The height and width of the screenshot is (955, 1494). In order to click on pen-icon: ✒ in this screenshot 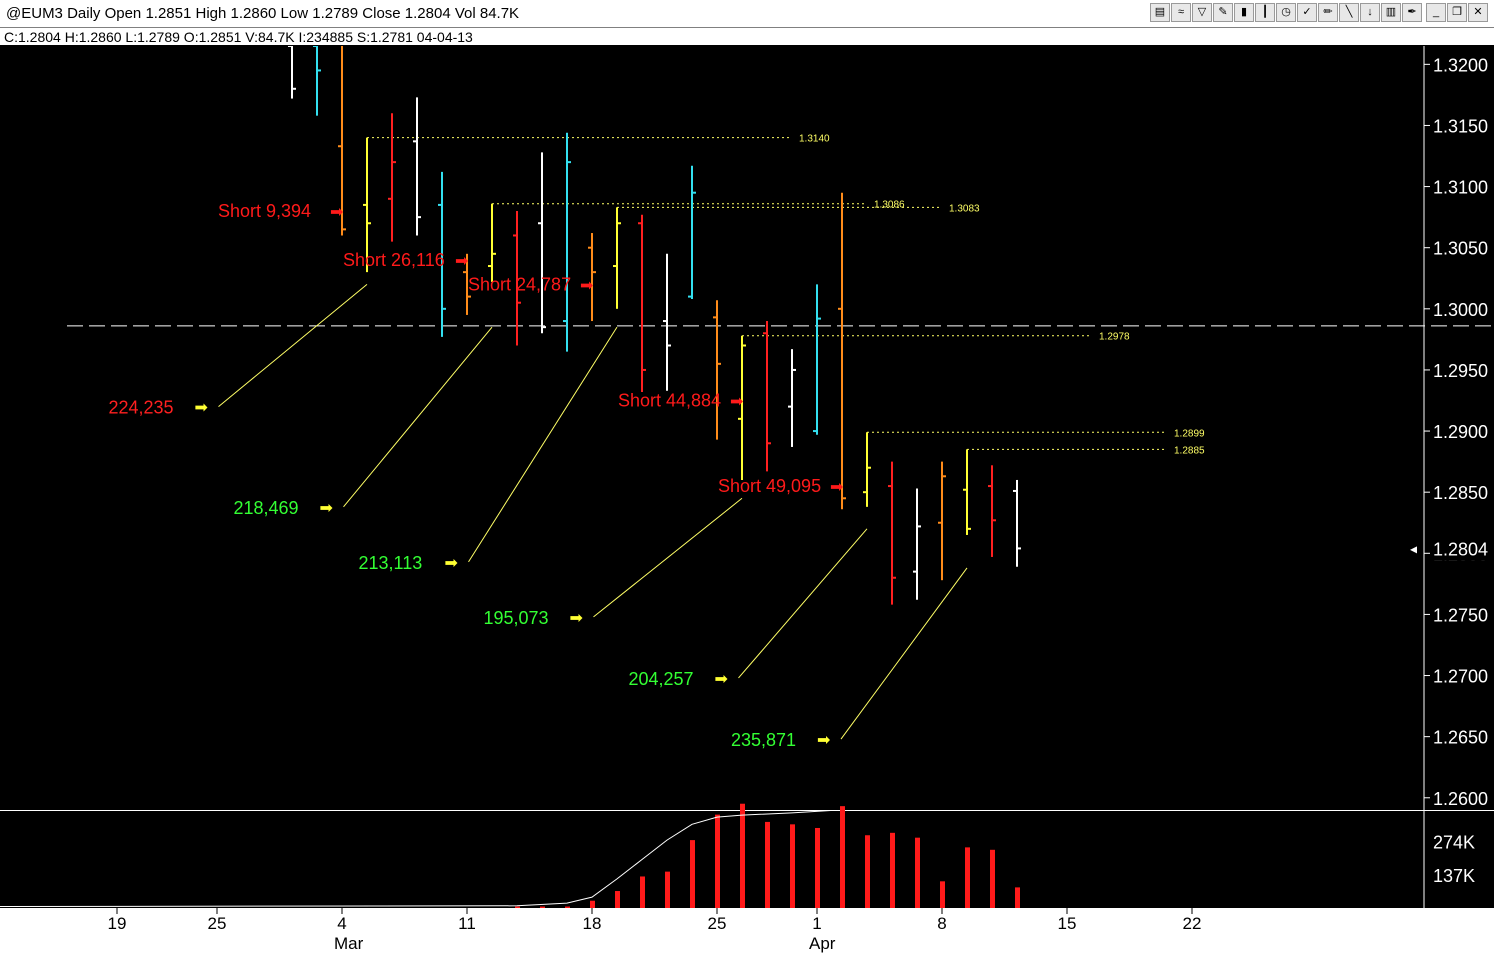, I will do `click(1412, 12)`.